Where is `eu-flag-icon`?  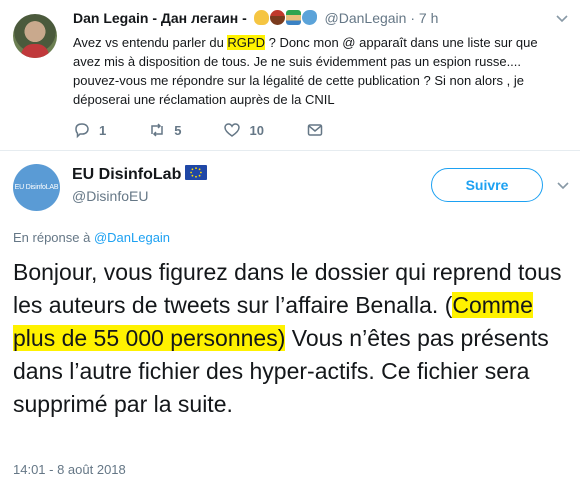
eu-flag-icon is located at coordinates (196, 172).